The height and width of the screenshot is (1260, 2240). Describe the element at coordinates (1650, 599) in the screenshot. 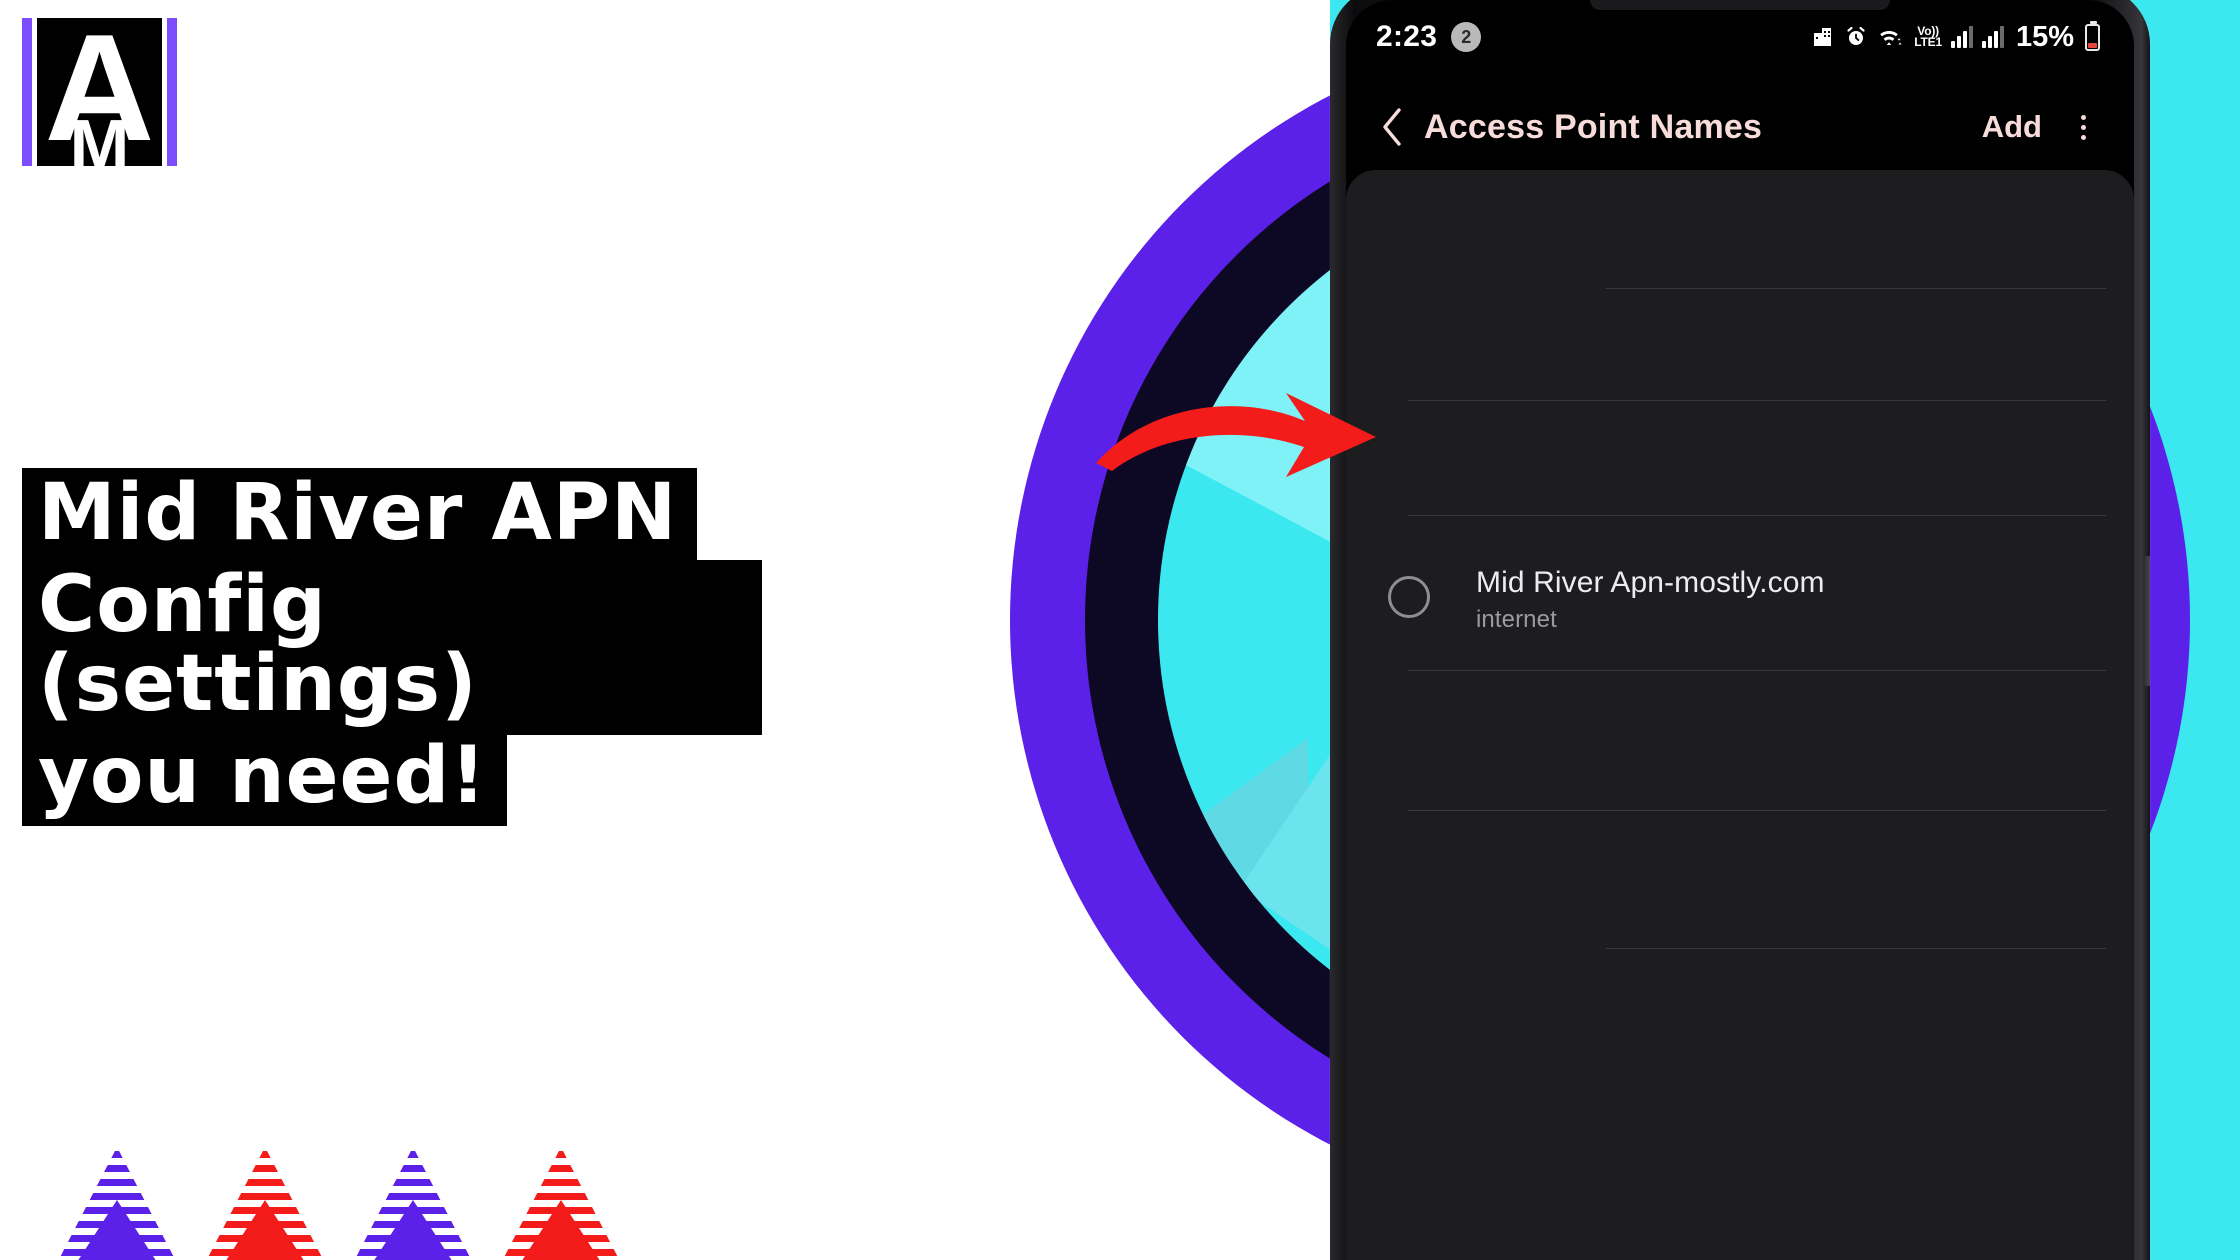

I see `apn-text-group: Mid River Apn-mostly.com internet` at that location.